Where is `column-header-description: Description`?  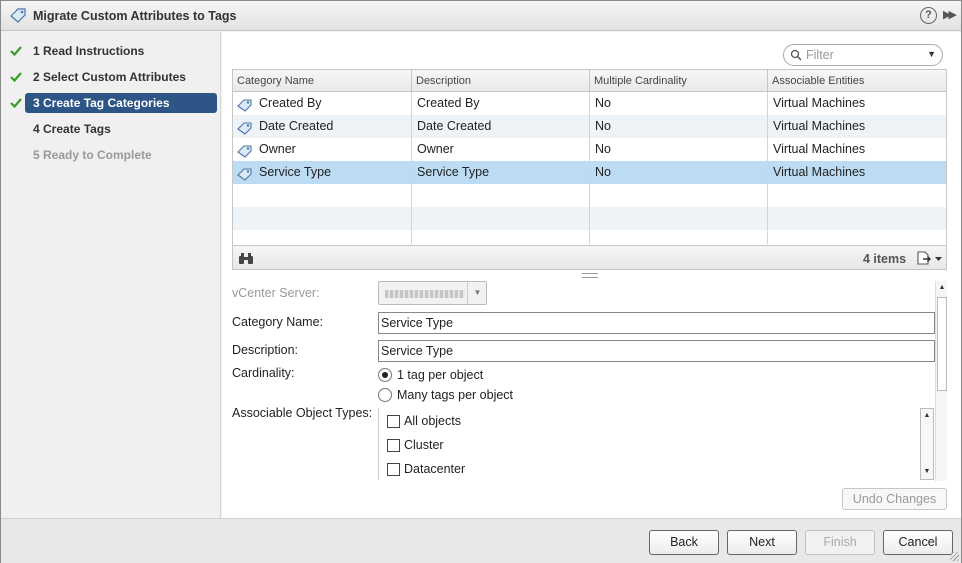 column-header-description: Description is located at coordinates (501, 81).